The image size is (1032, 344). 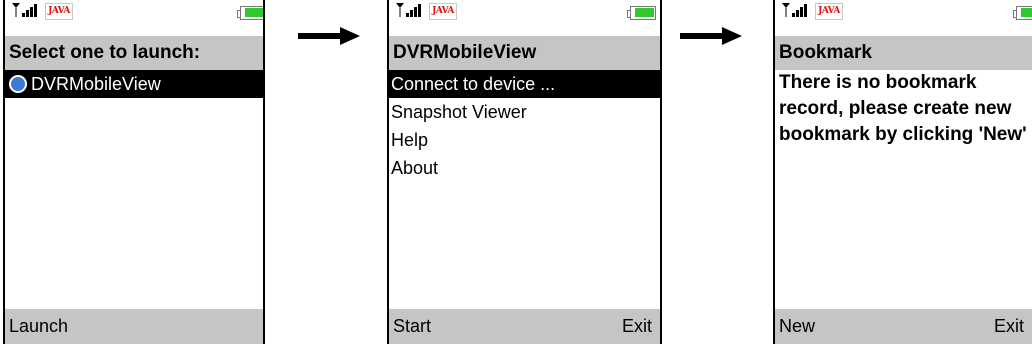 I want to click on start-softkey: Start, so click(x=412, y=326).